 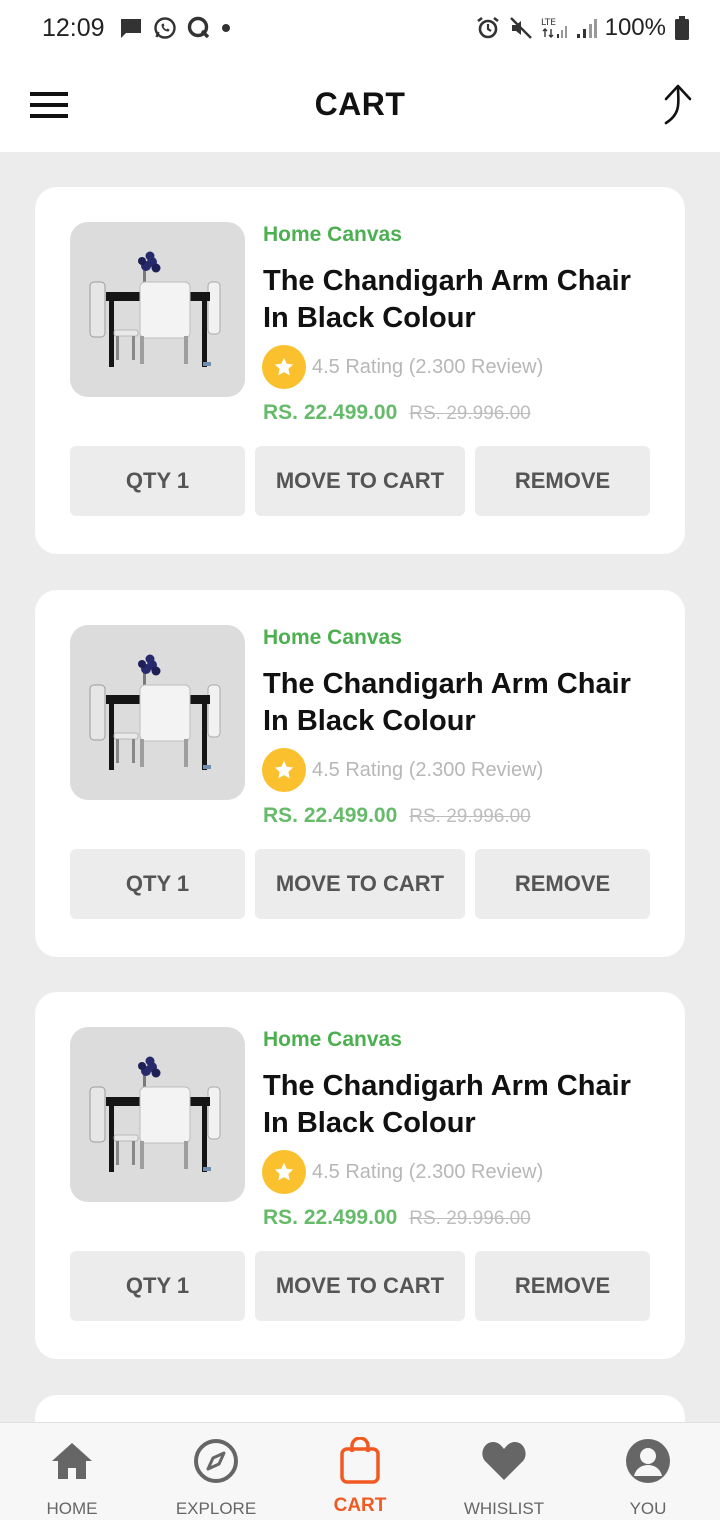 I want to click on status-bar: 12:09 LTE 100%, so click(x=360, y=28).